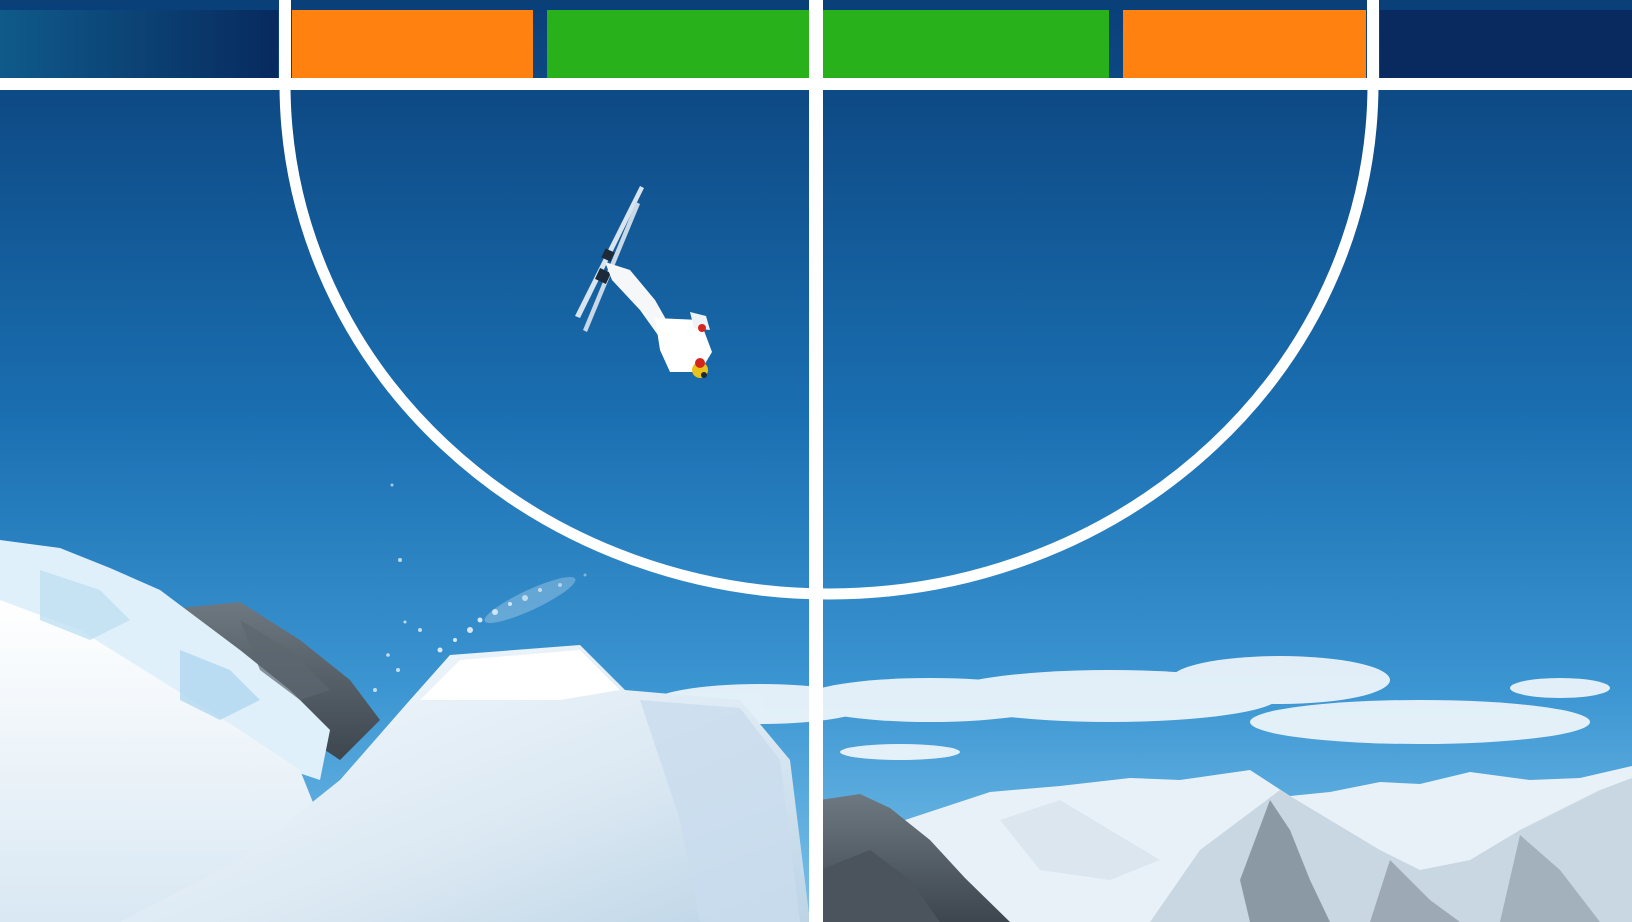 This screenshot has height=922, width=1632. I want to click on tile-orange-left, so click(412, 44).